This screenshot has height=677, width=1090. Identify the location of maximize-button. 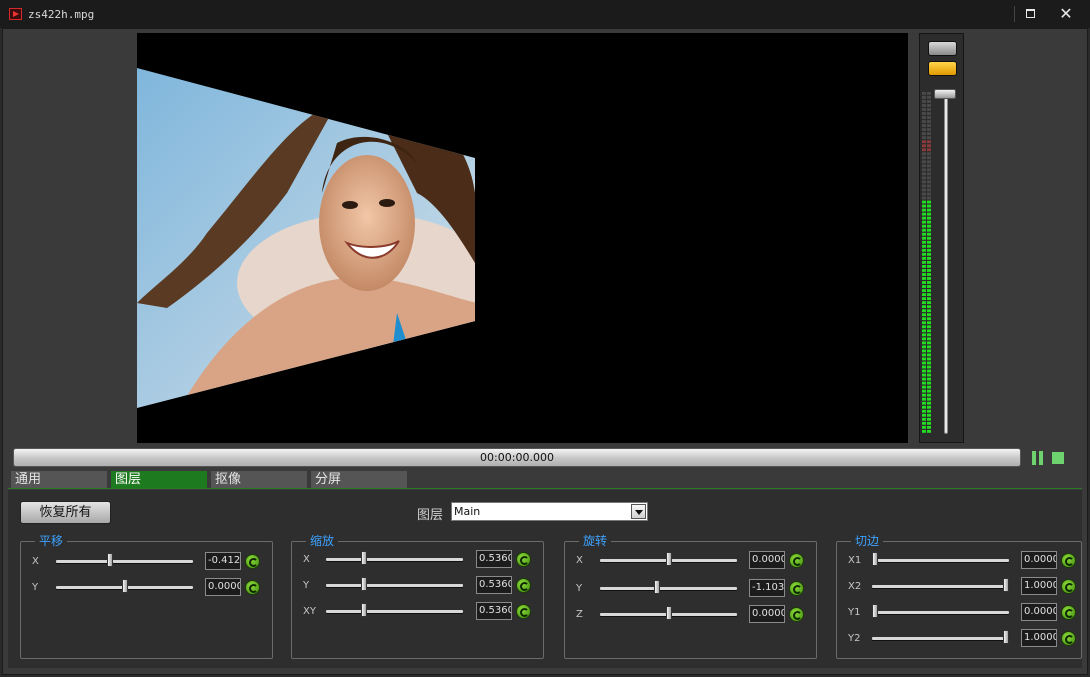
(1030, 14).